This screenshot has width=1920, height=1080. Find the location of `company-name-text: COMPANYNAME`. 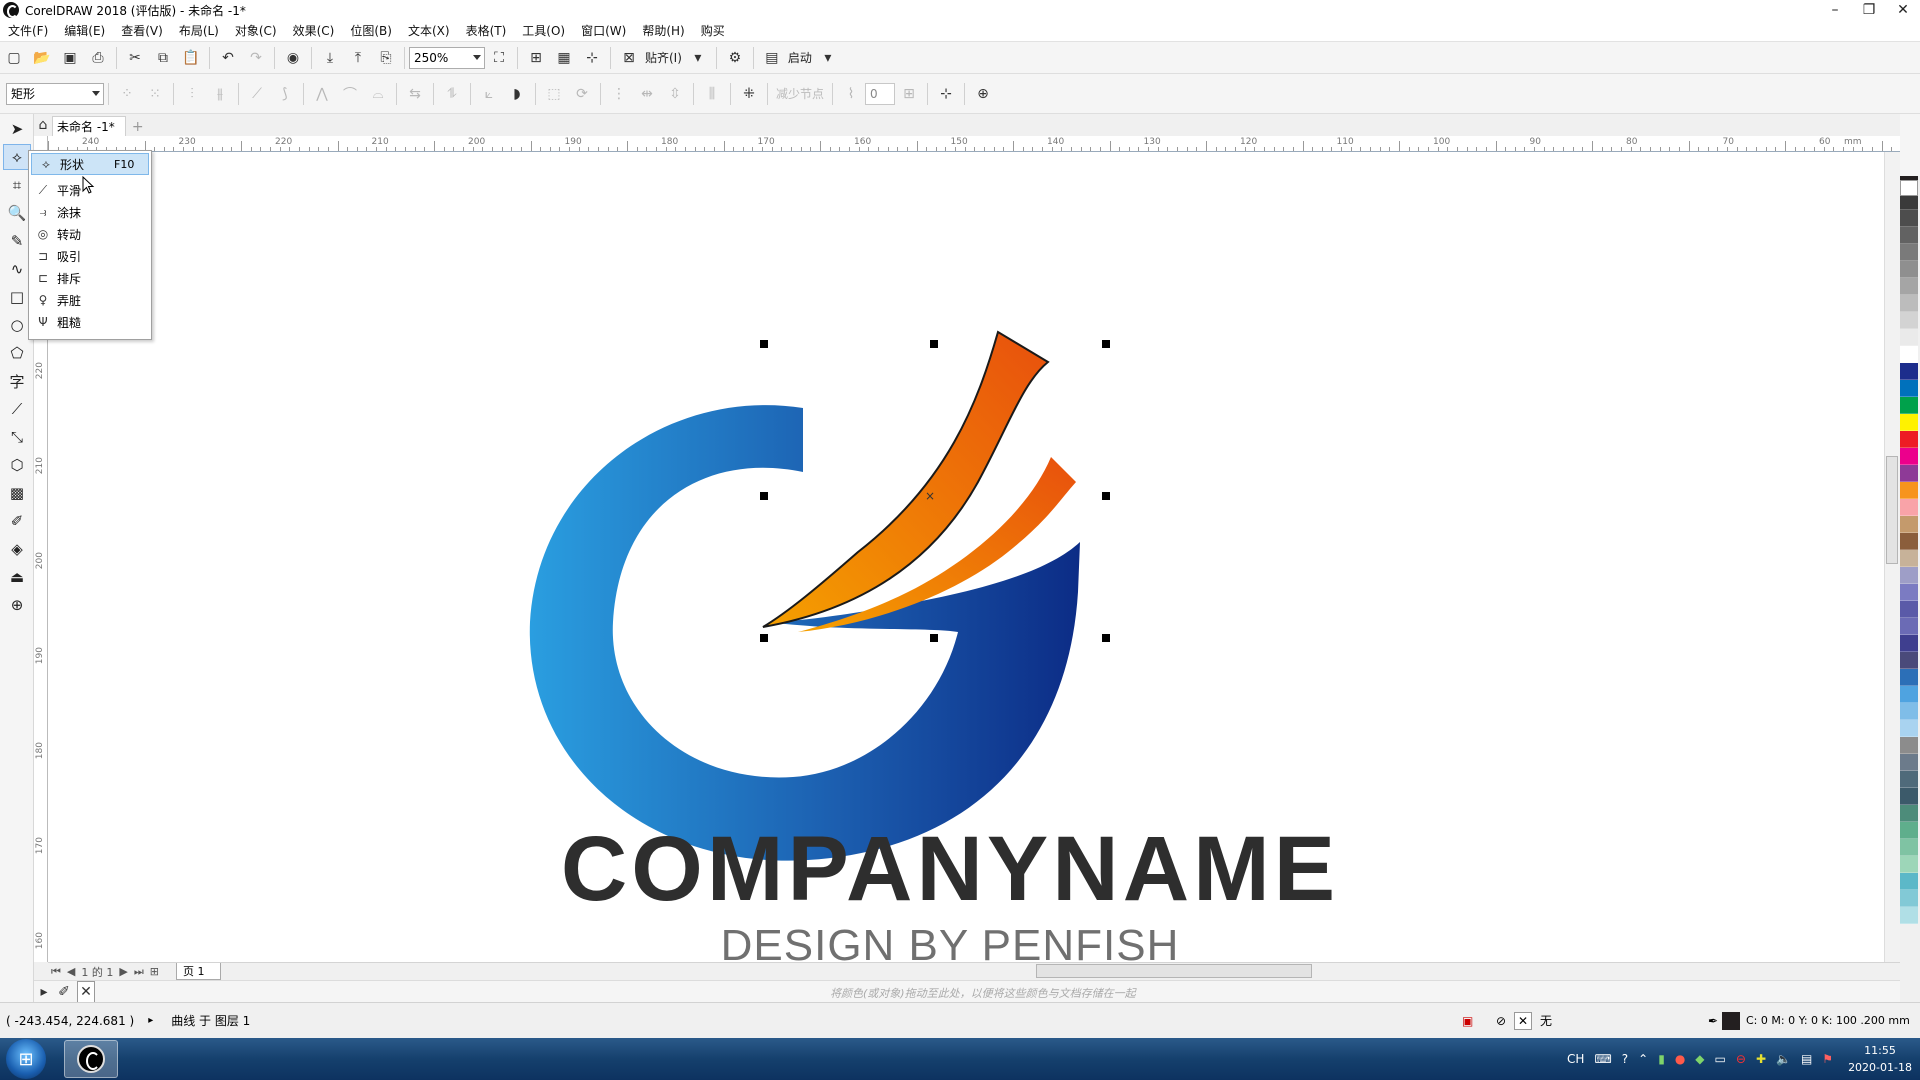

company-name-text: COMPANYNAME is located at coordinates (950, 869).